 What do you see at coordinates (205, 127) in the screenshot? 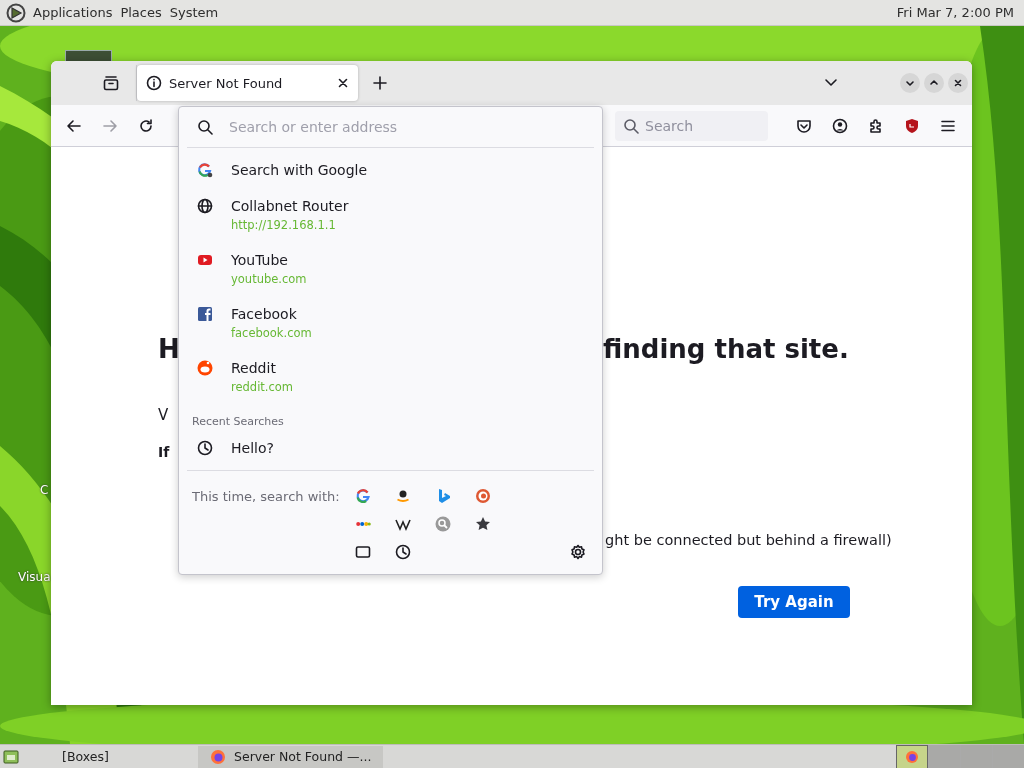
I see `search-icon` at bounding box center [205, 127].